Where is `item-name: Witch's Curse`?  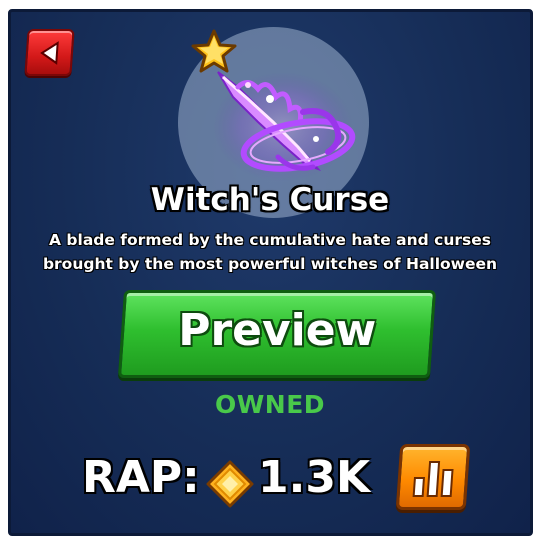 item-name: Witch's Curse is located at coordinates (270, 200).